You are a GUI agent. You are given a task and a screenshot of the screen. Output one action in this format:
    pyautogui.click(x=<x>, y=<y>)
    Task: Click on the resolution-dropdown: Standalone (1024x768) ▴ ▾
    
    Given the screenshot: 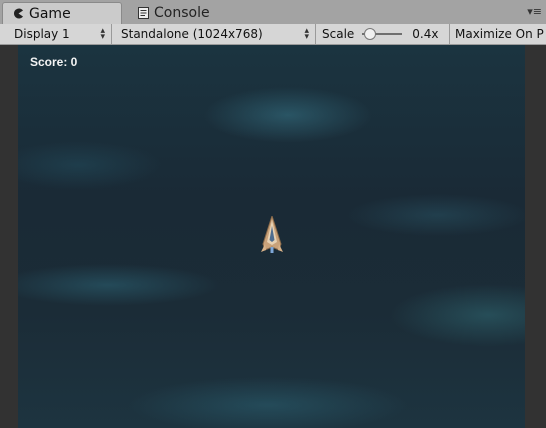 What is the action you would take?
    pyautogui.click(x=215, y=34)
    